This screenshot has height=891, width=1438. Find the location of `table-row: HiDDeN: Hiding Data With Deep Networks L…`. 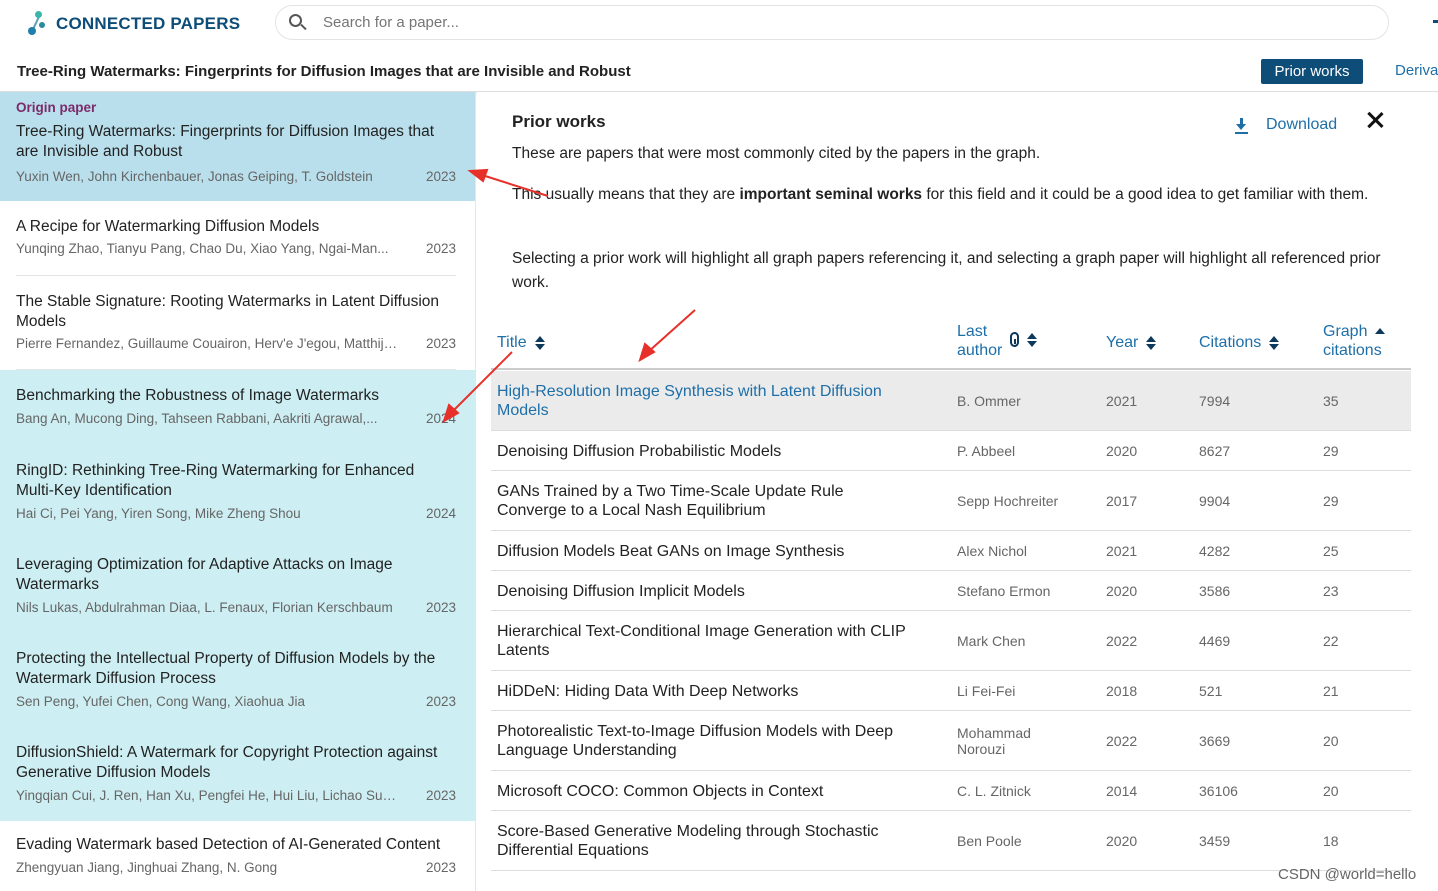

table-row: HiDDeN: Hiding Data With Deep Networks L… is located at coordinates (951, 691).